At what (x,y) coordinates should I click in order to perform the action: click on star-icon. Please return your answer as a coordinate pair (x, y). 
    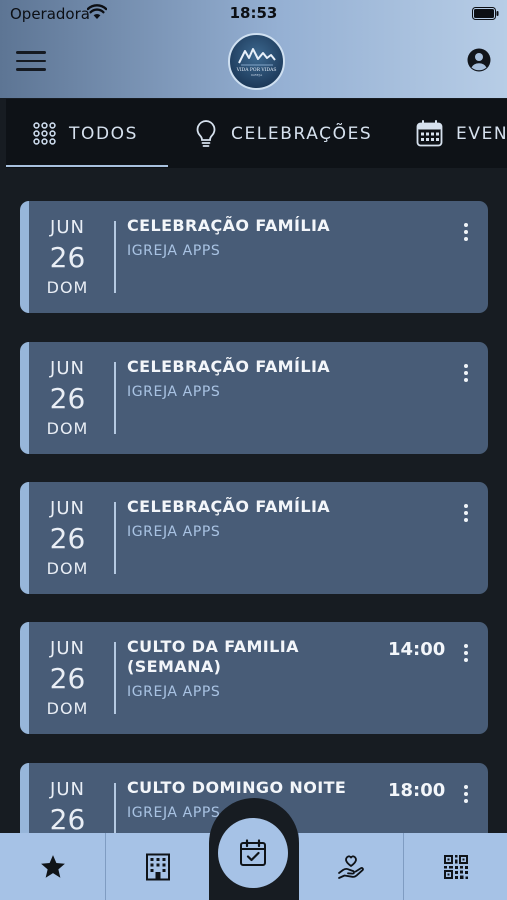
    Looking at the image, I should click on (52, 866).